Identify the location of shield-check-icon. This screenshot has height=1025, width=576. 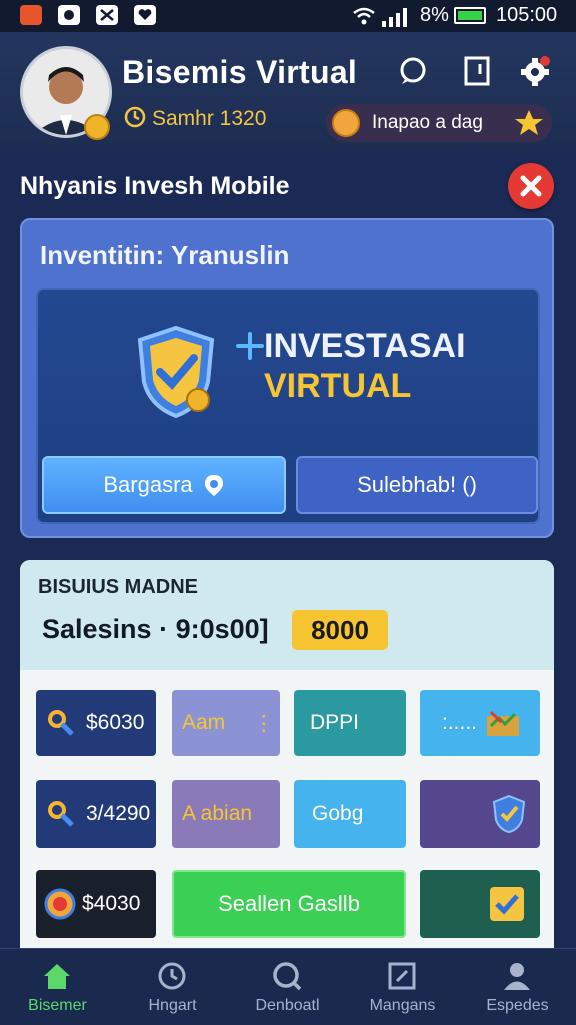
(176, 372).